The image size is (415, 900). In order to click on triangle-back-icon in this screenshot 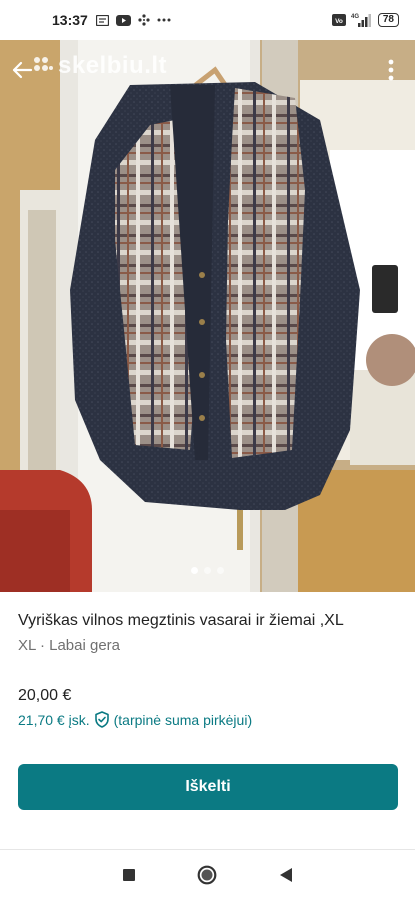, I will do `click(285, 875)`.